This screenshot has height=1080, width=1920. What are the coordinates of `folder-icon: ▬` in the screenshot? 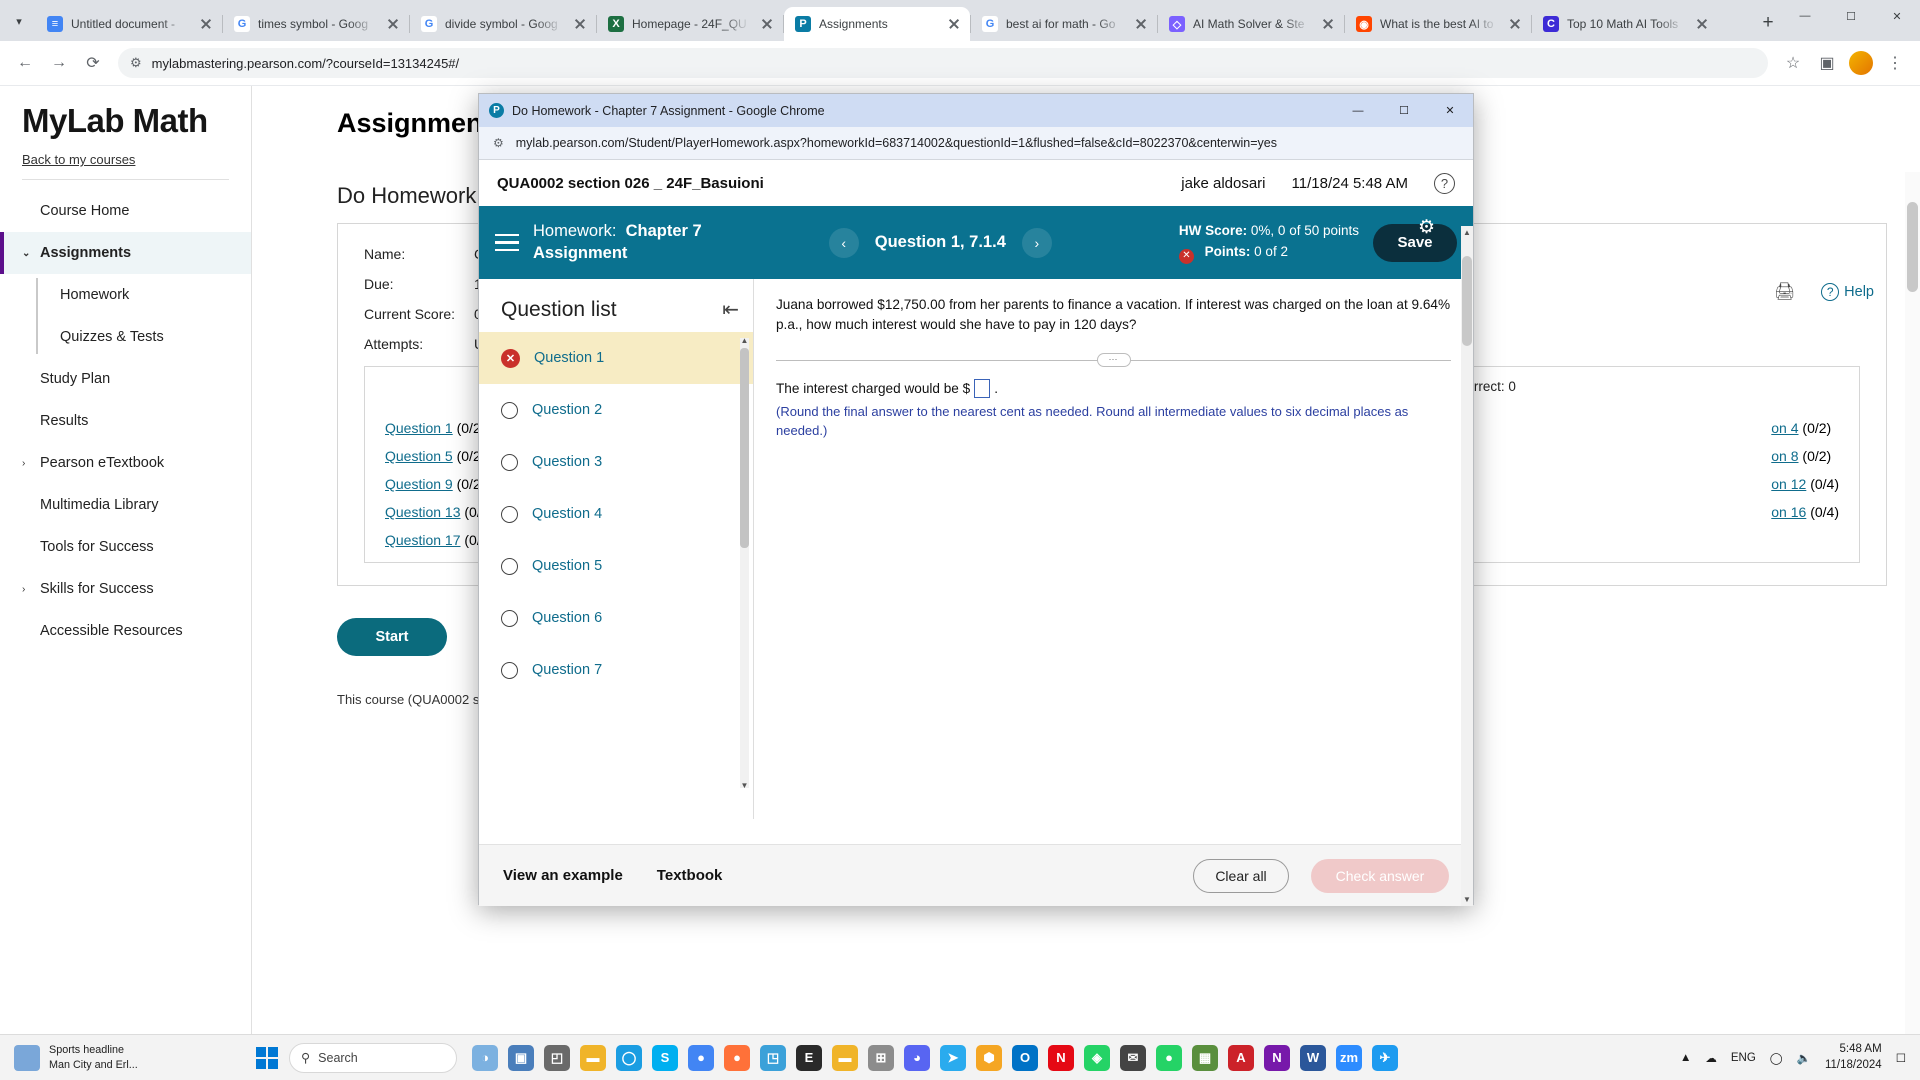 It's located at (845, 1057).